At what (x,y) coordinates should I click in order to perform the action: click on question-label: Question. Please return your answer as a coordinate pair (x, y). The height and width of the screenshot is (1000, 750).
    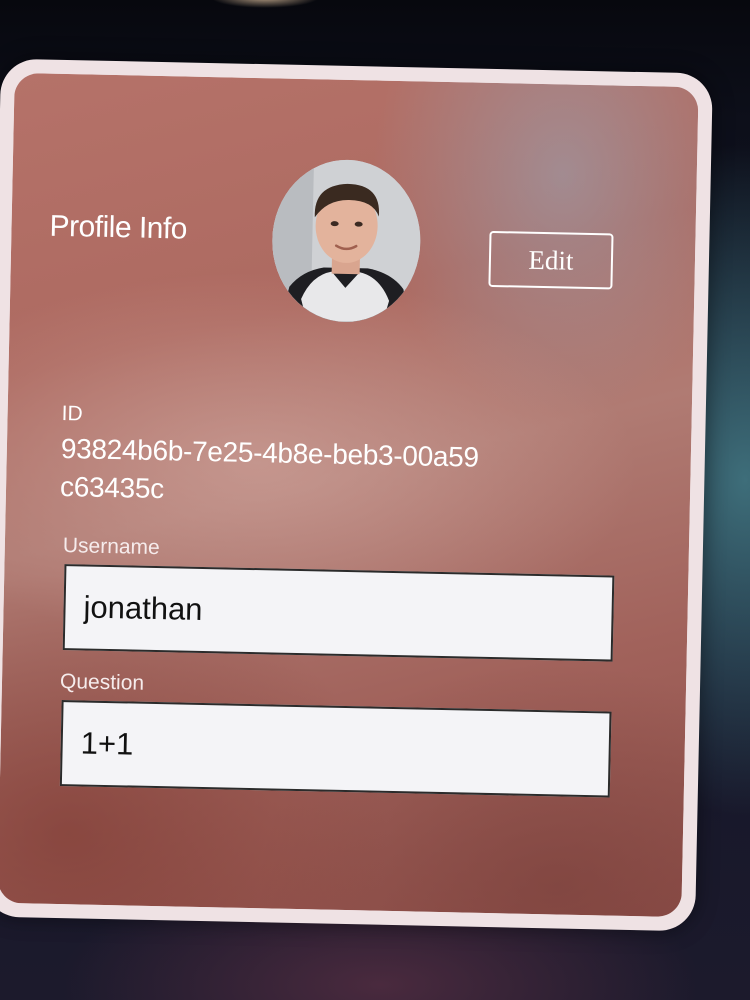
    Looking at the image, I should click on (102, 682).